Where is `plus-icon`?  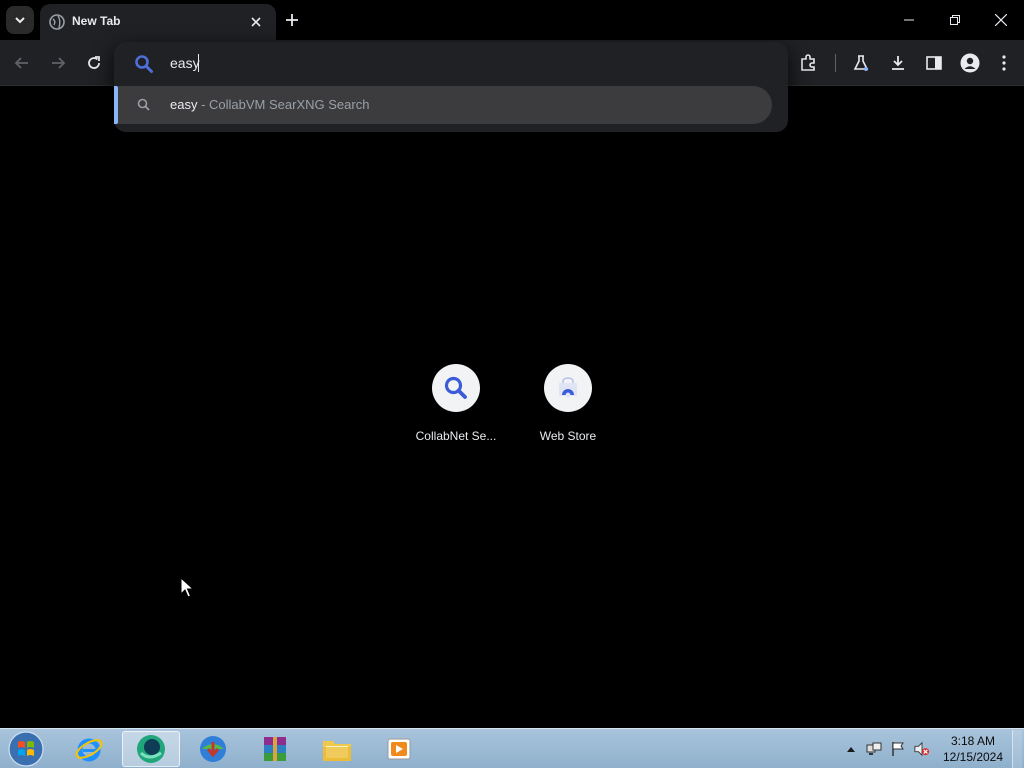 plus-icon is located at coordinates (292, 20).